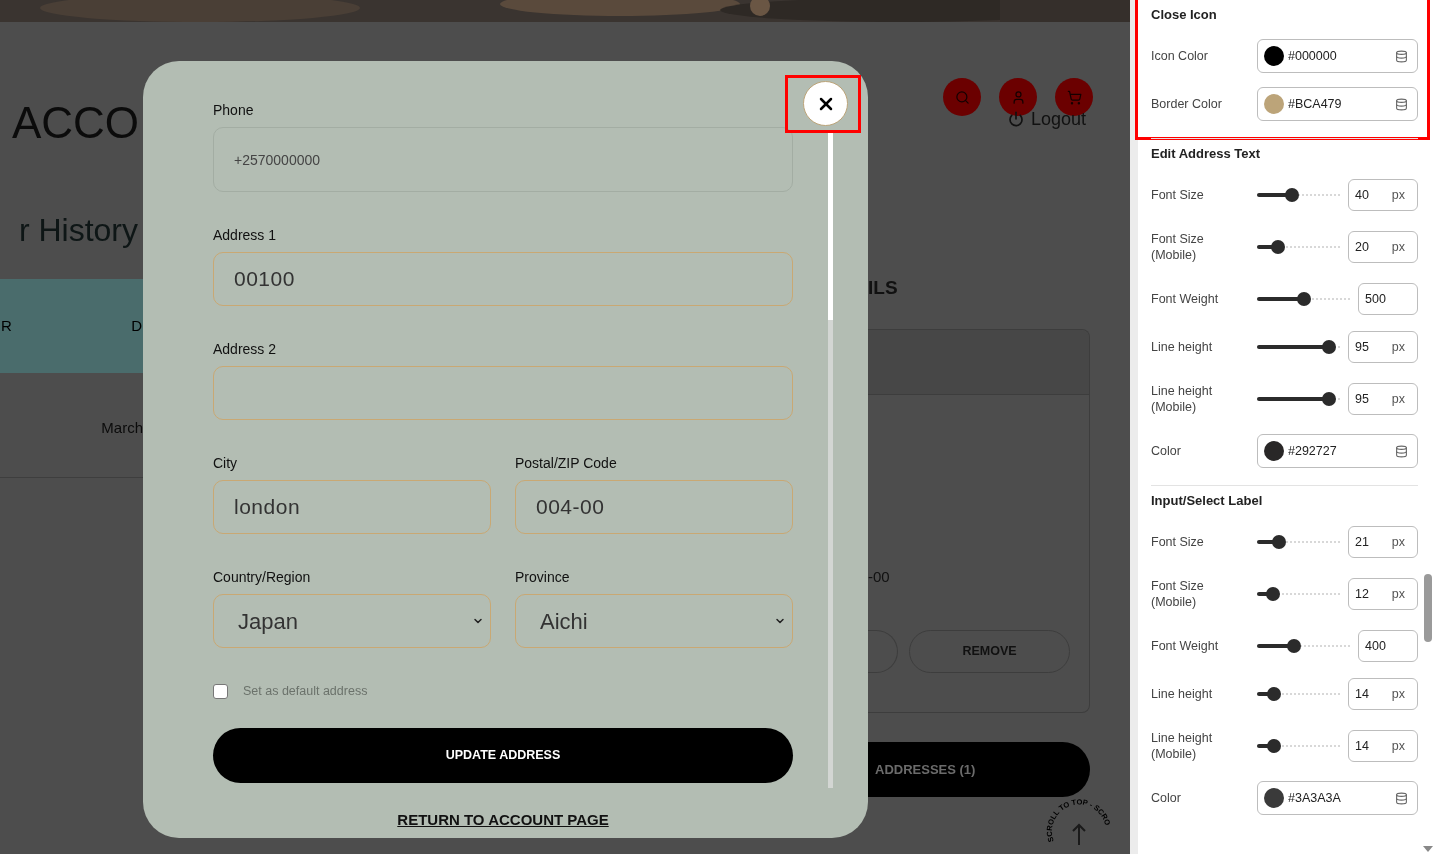 The height and width of the screenshot is (854, 1438). I want to click on setting-label: Border Color, so click(1187, 104).